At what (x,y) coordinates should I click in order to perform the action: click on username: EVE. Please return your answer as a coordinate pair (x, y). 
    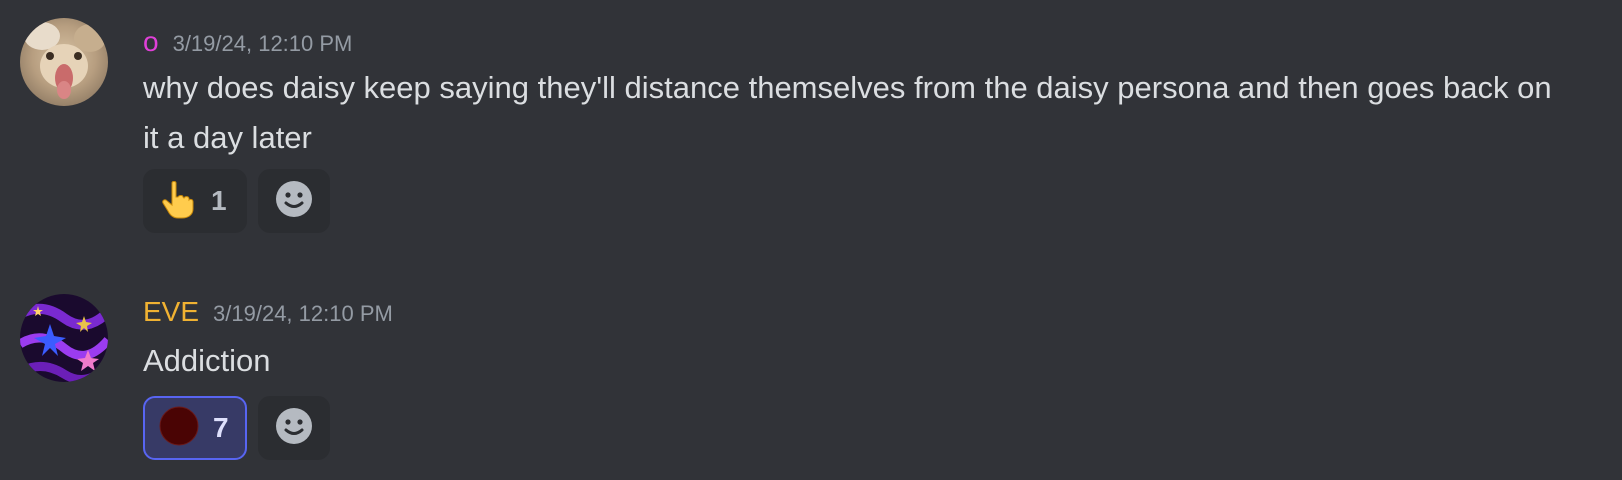
    Looking at the image, I should click on (171, 312).